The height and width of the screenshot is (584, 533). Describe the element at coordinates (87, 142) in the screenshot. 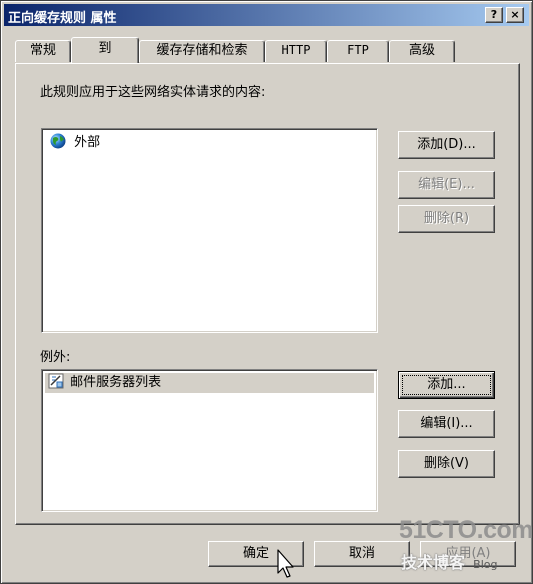

I see `list-item-label: 外部` at that location.